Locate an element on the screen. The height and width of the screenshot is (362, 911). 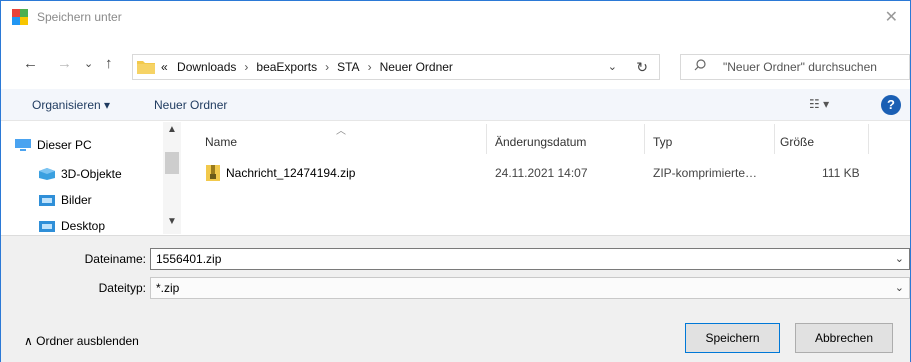
scroll-thumb is located at coordinates (172, 163).